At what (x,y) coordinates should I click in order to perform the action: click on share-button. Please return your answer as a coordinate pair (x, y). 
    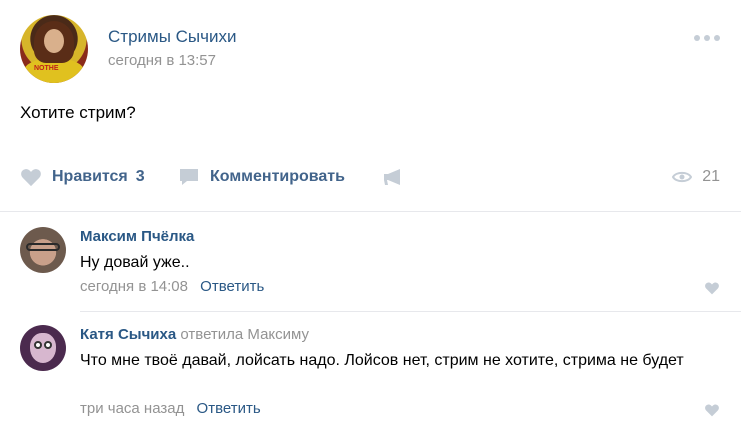
    Looking at the image, I should click on (398, 177).